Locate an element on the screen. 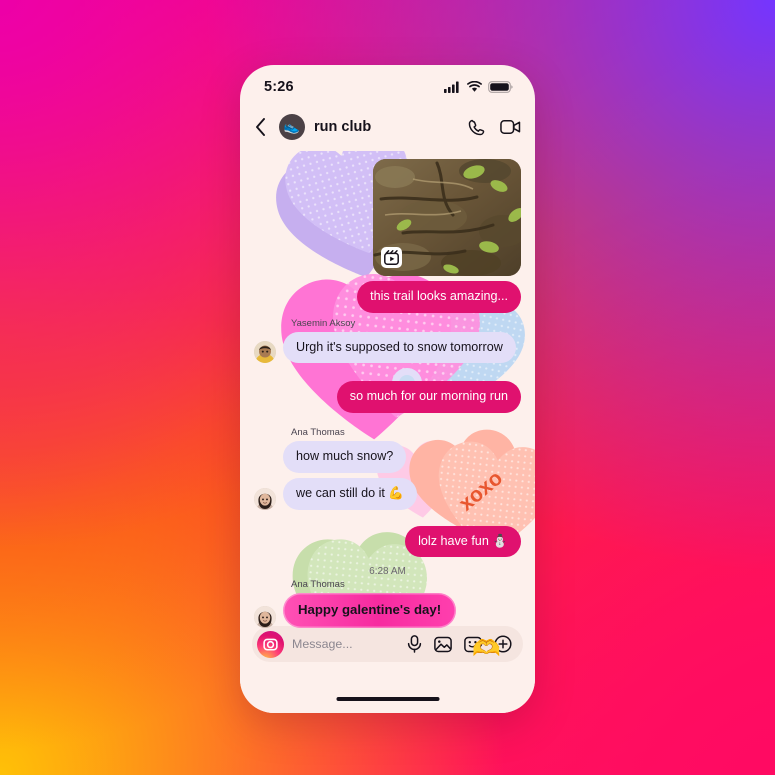 The width and height of the screenshot is (775, 775). message-timestamp: 6:28 AM is located at coordinates (387, 572).